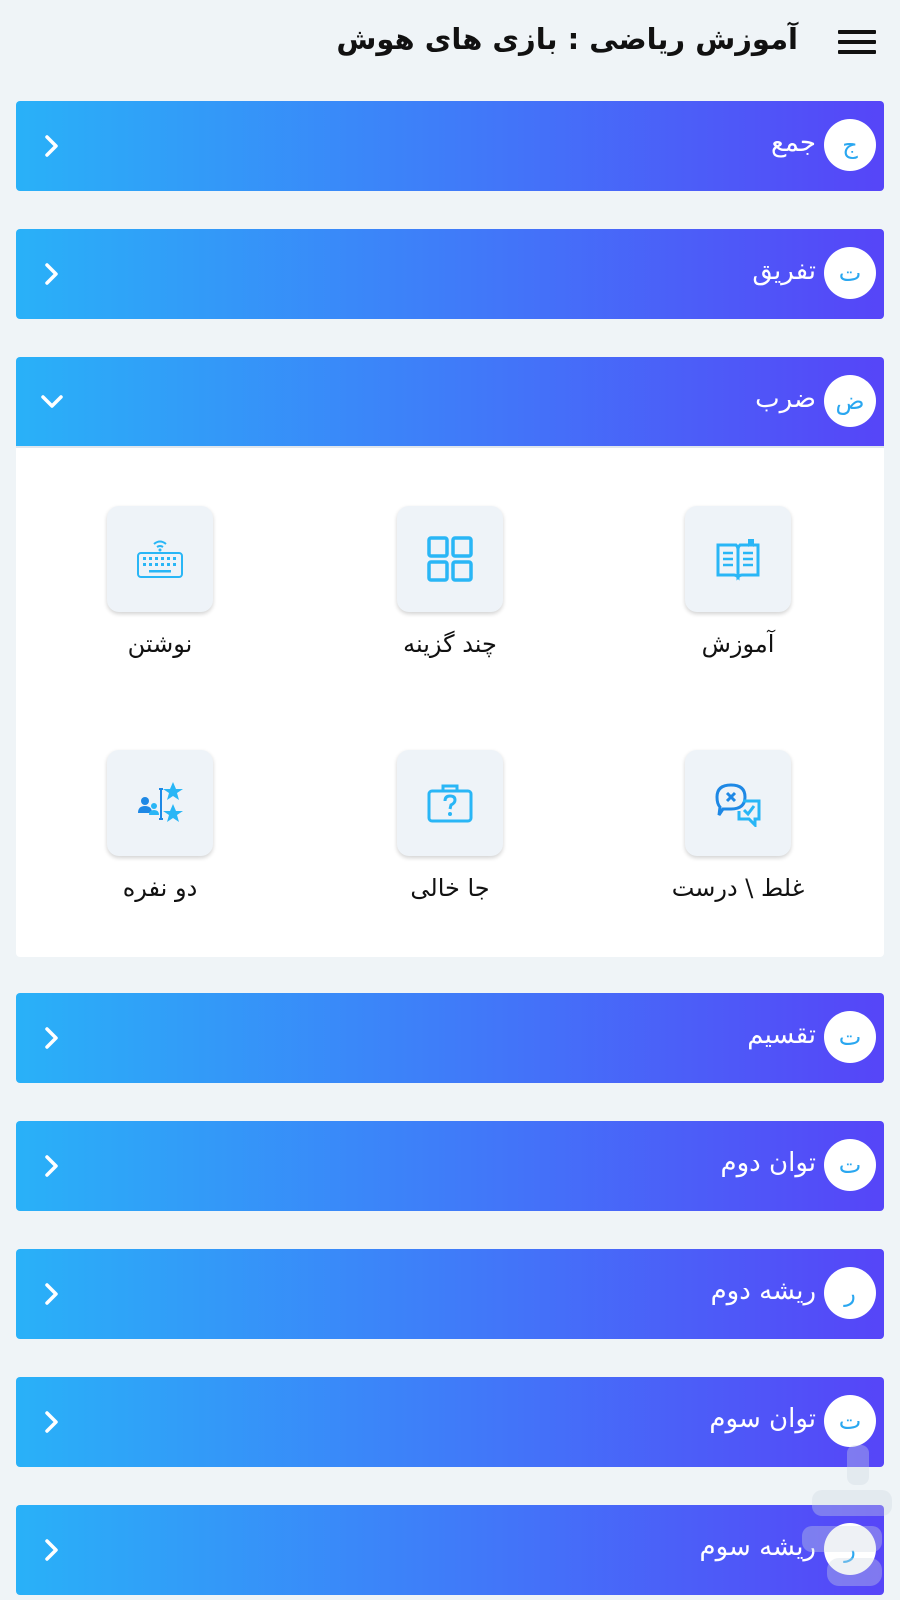 This screenshot has height=1600, width=900. I want to click on section-square-root: ر ریشه دوم, so click(450, 1294).